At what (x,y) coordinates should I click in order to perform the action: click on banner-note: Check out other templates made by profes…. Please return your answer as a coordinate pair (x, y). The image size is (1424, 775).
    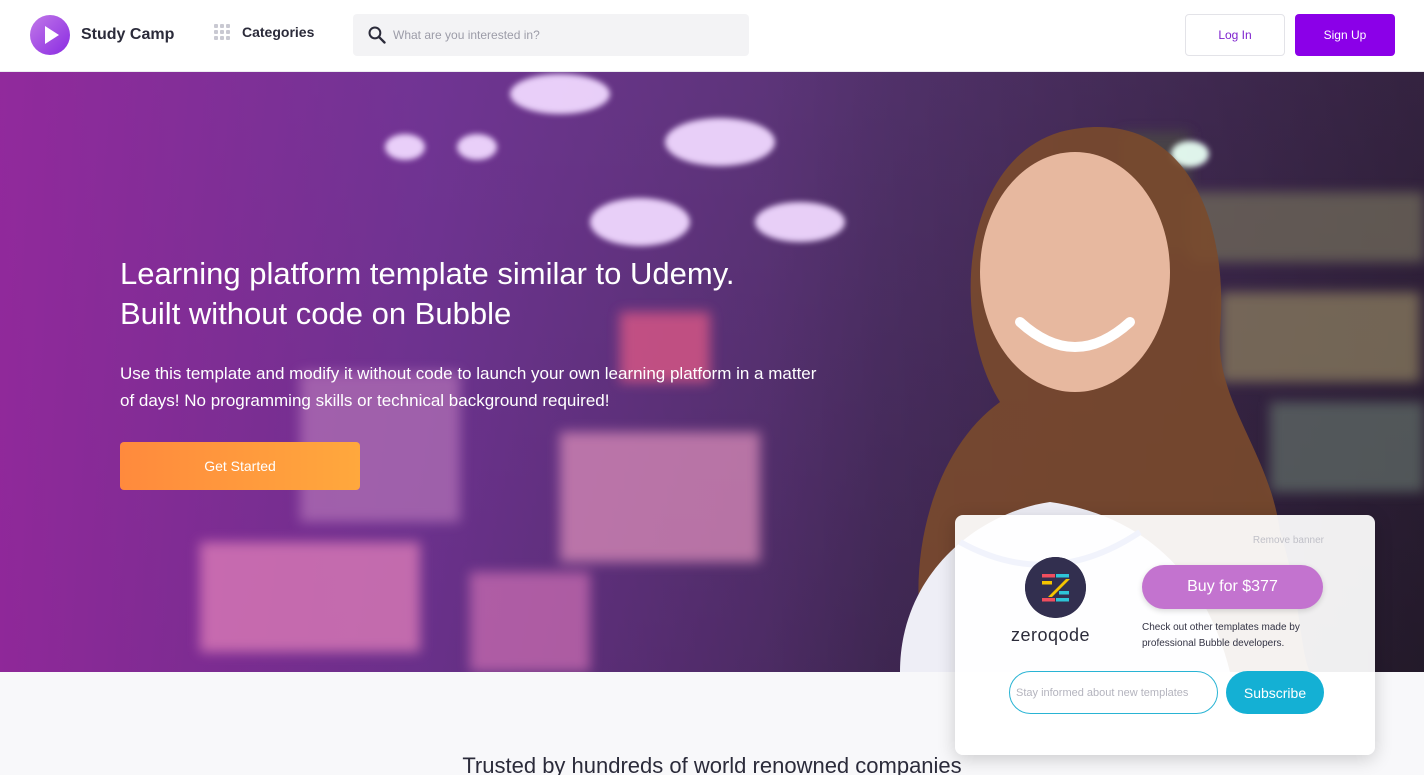
    Looking at the image, I should click on (1221, 635).